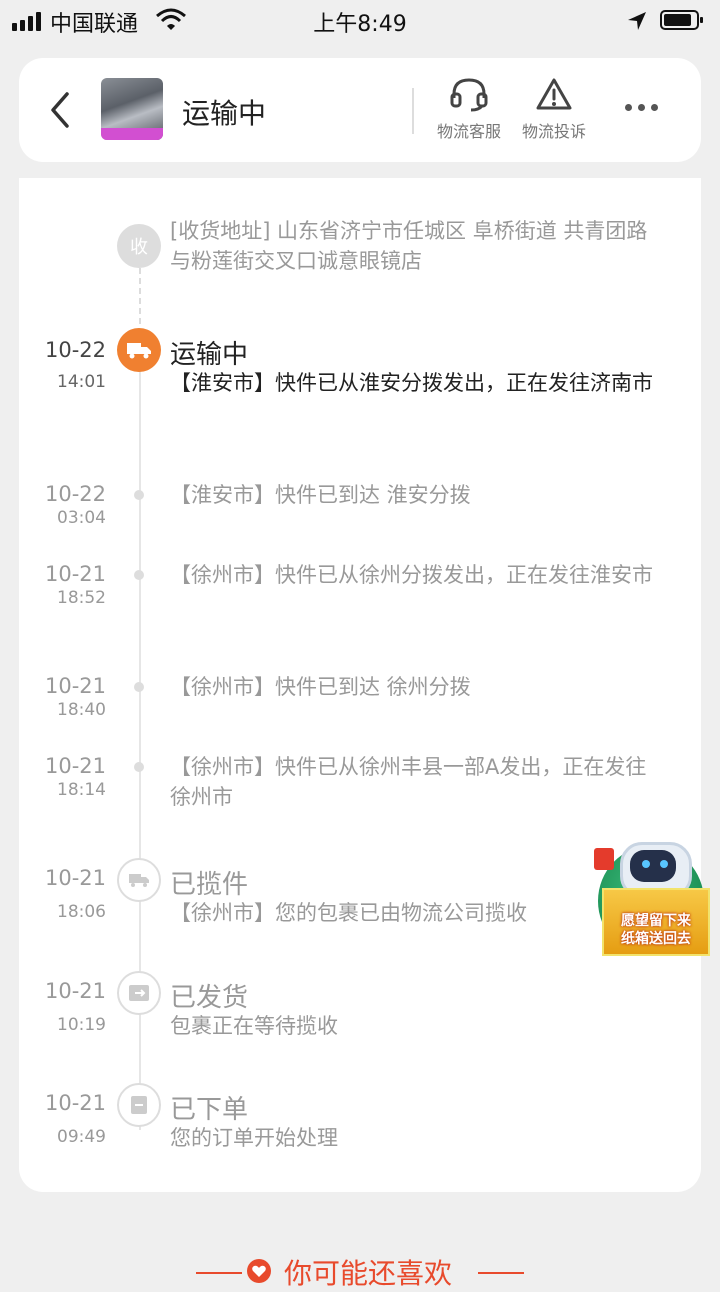 Image resolution: width=720 pixels, height=1292 pixels. I want to click on ad-text-line2: 纸箱送回去, so click(656, 939).